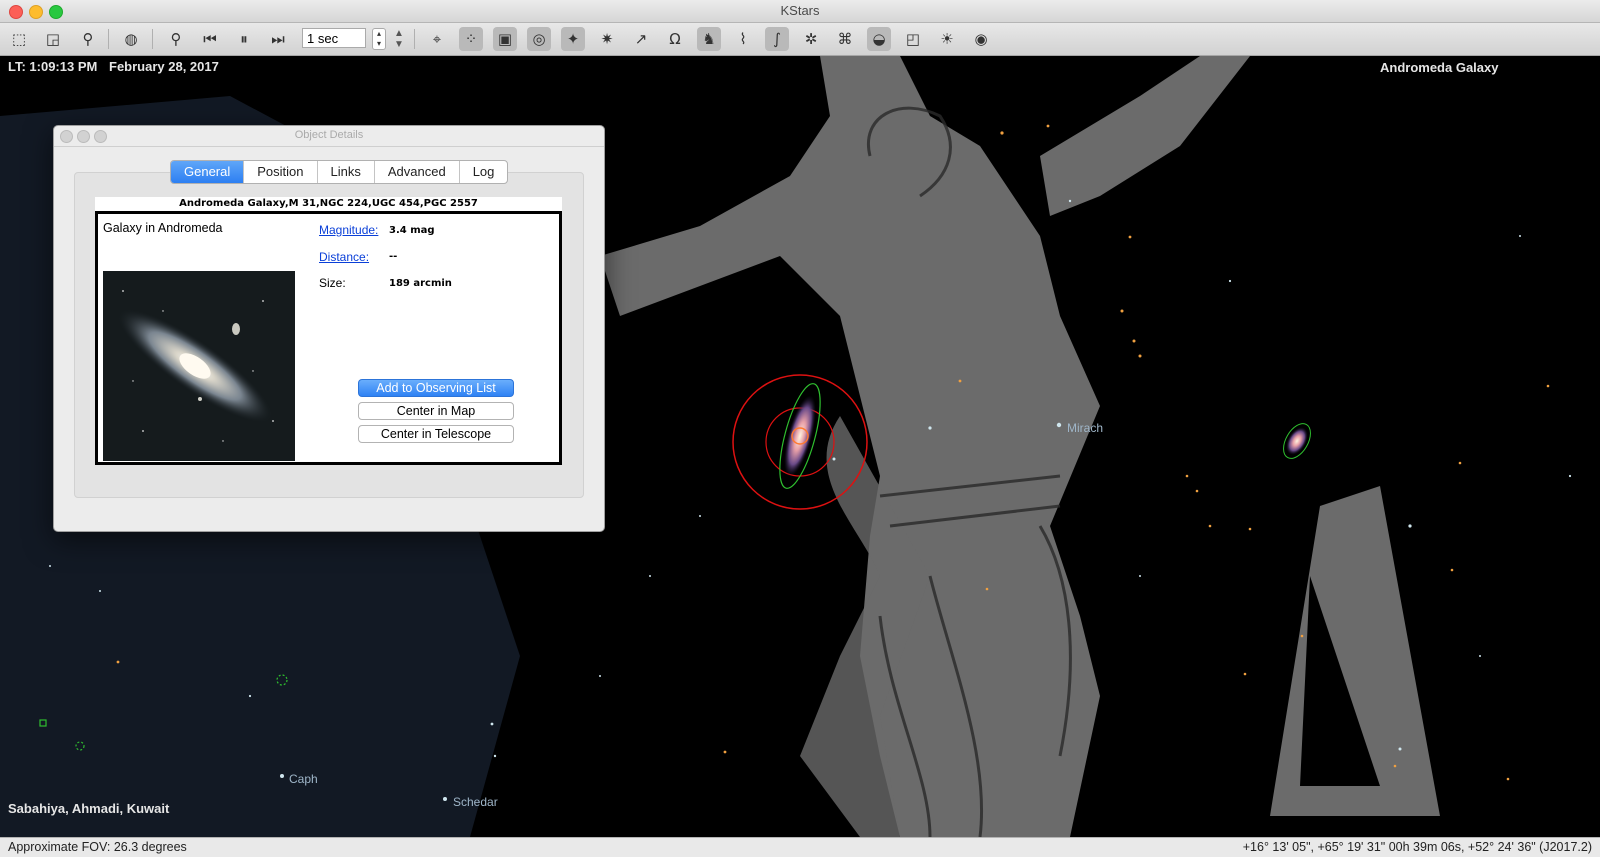 This screenshot has height=857, width=1600. I want to click on star-label-mirach: Mirach, so click(1085, 428).